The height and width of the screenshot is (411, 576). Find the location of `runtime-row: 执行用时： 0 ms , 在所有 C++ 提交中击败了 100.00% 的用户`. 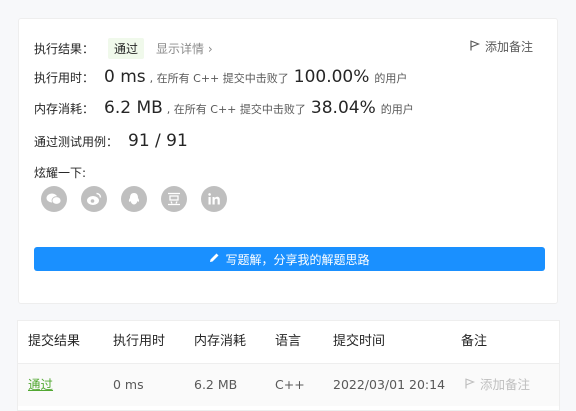

runtime-row: 执行用时： 0 ms , 在所有 C++ 提交中击败了 100.00% 的用户 is located at coordinates (220, 77).